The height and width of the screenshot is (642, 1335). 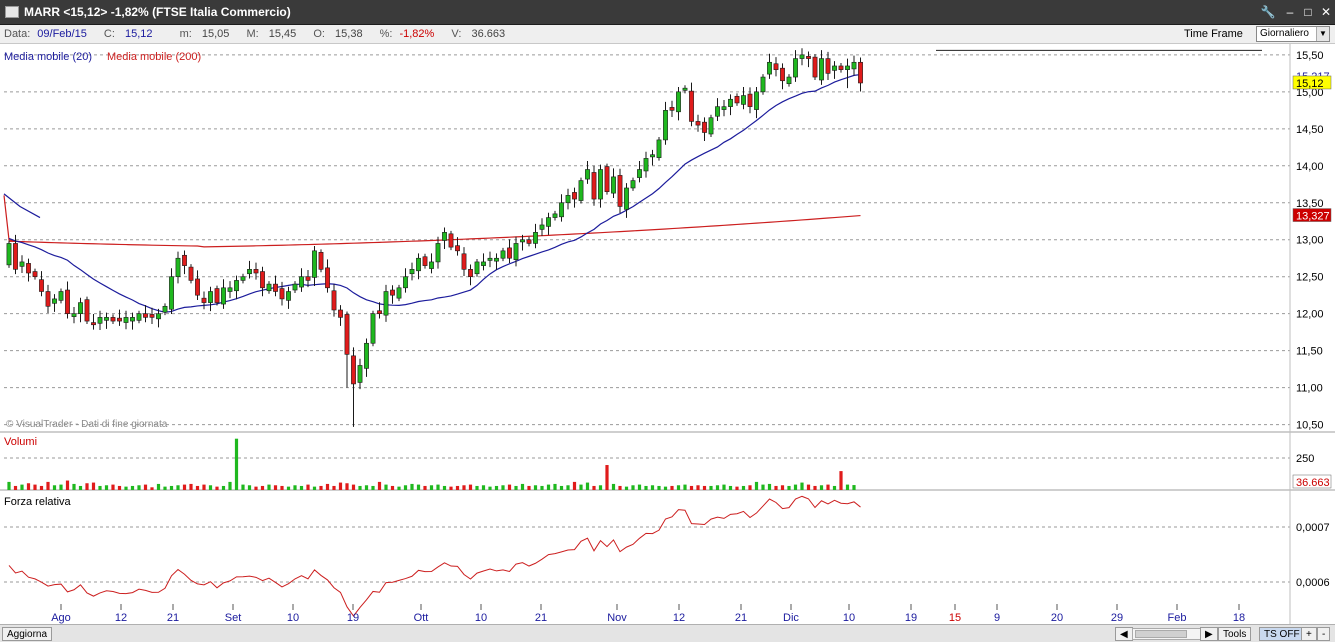 I want to click on zoom-out-button: -, so click(x=1324, y=634).